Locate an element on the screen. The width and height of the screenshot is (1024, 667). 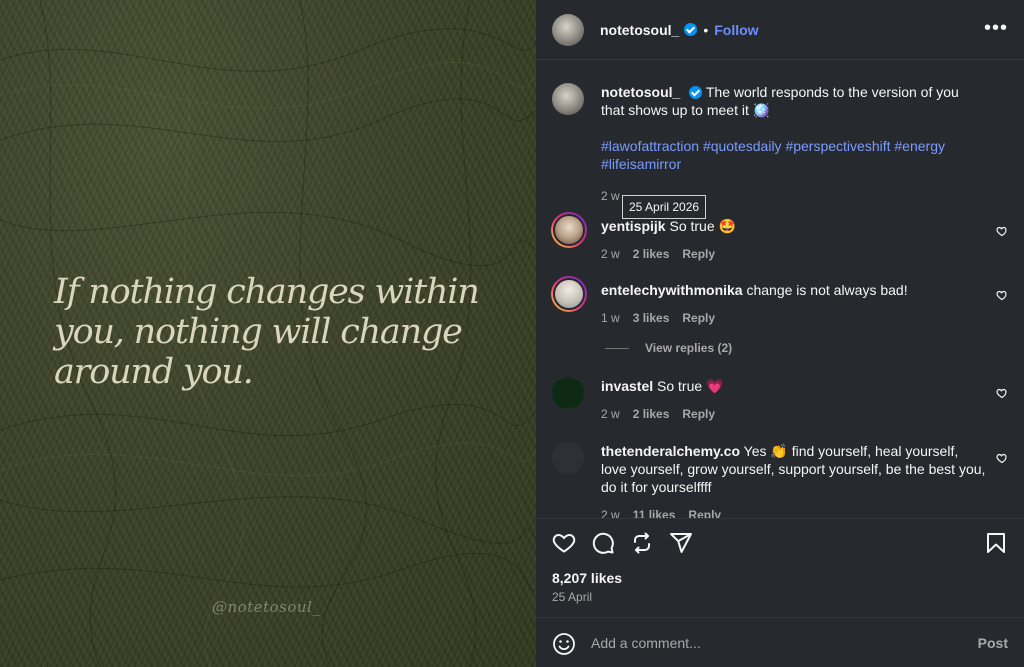
comment-item: yentispijk So true 🤩 2 w 2 likes Reply is located at coordinates (779, 237).